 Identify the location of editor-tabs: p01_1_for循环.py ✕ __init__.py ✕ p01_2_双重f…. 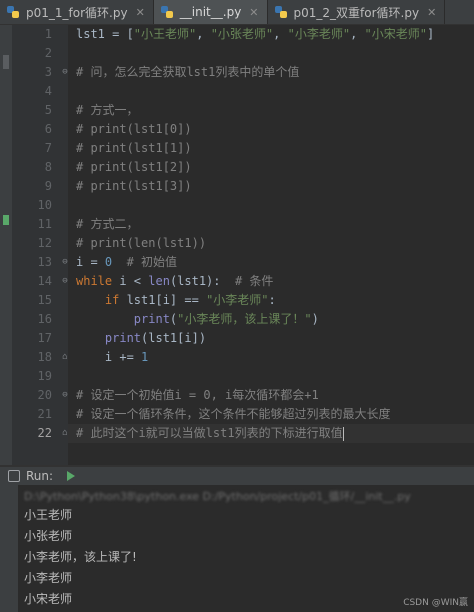
(237, 12).